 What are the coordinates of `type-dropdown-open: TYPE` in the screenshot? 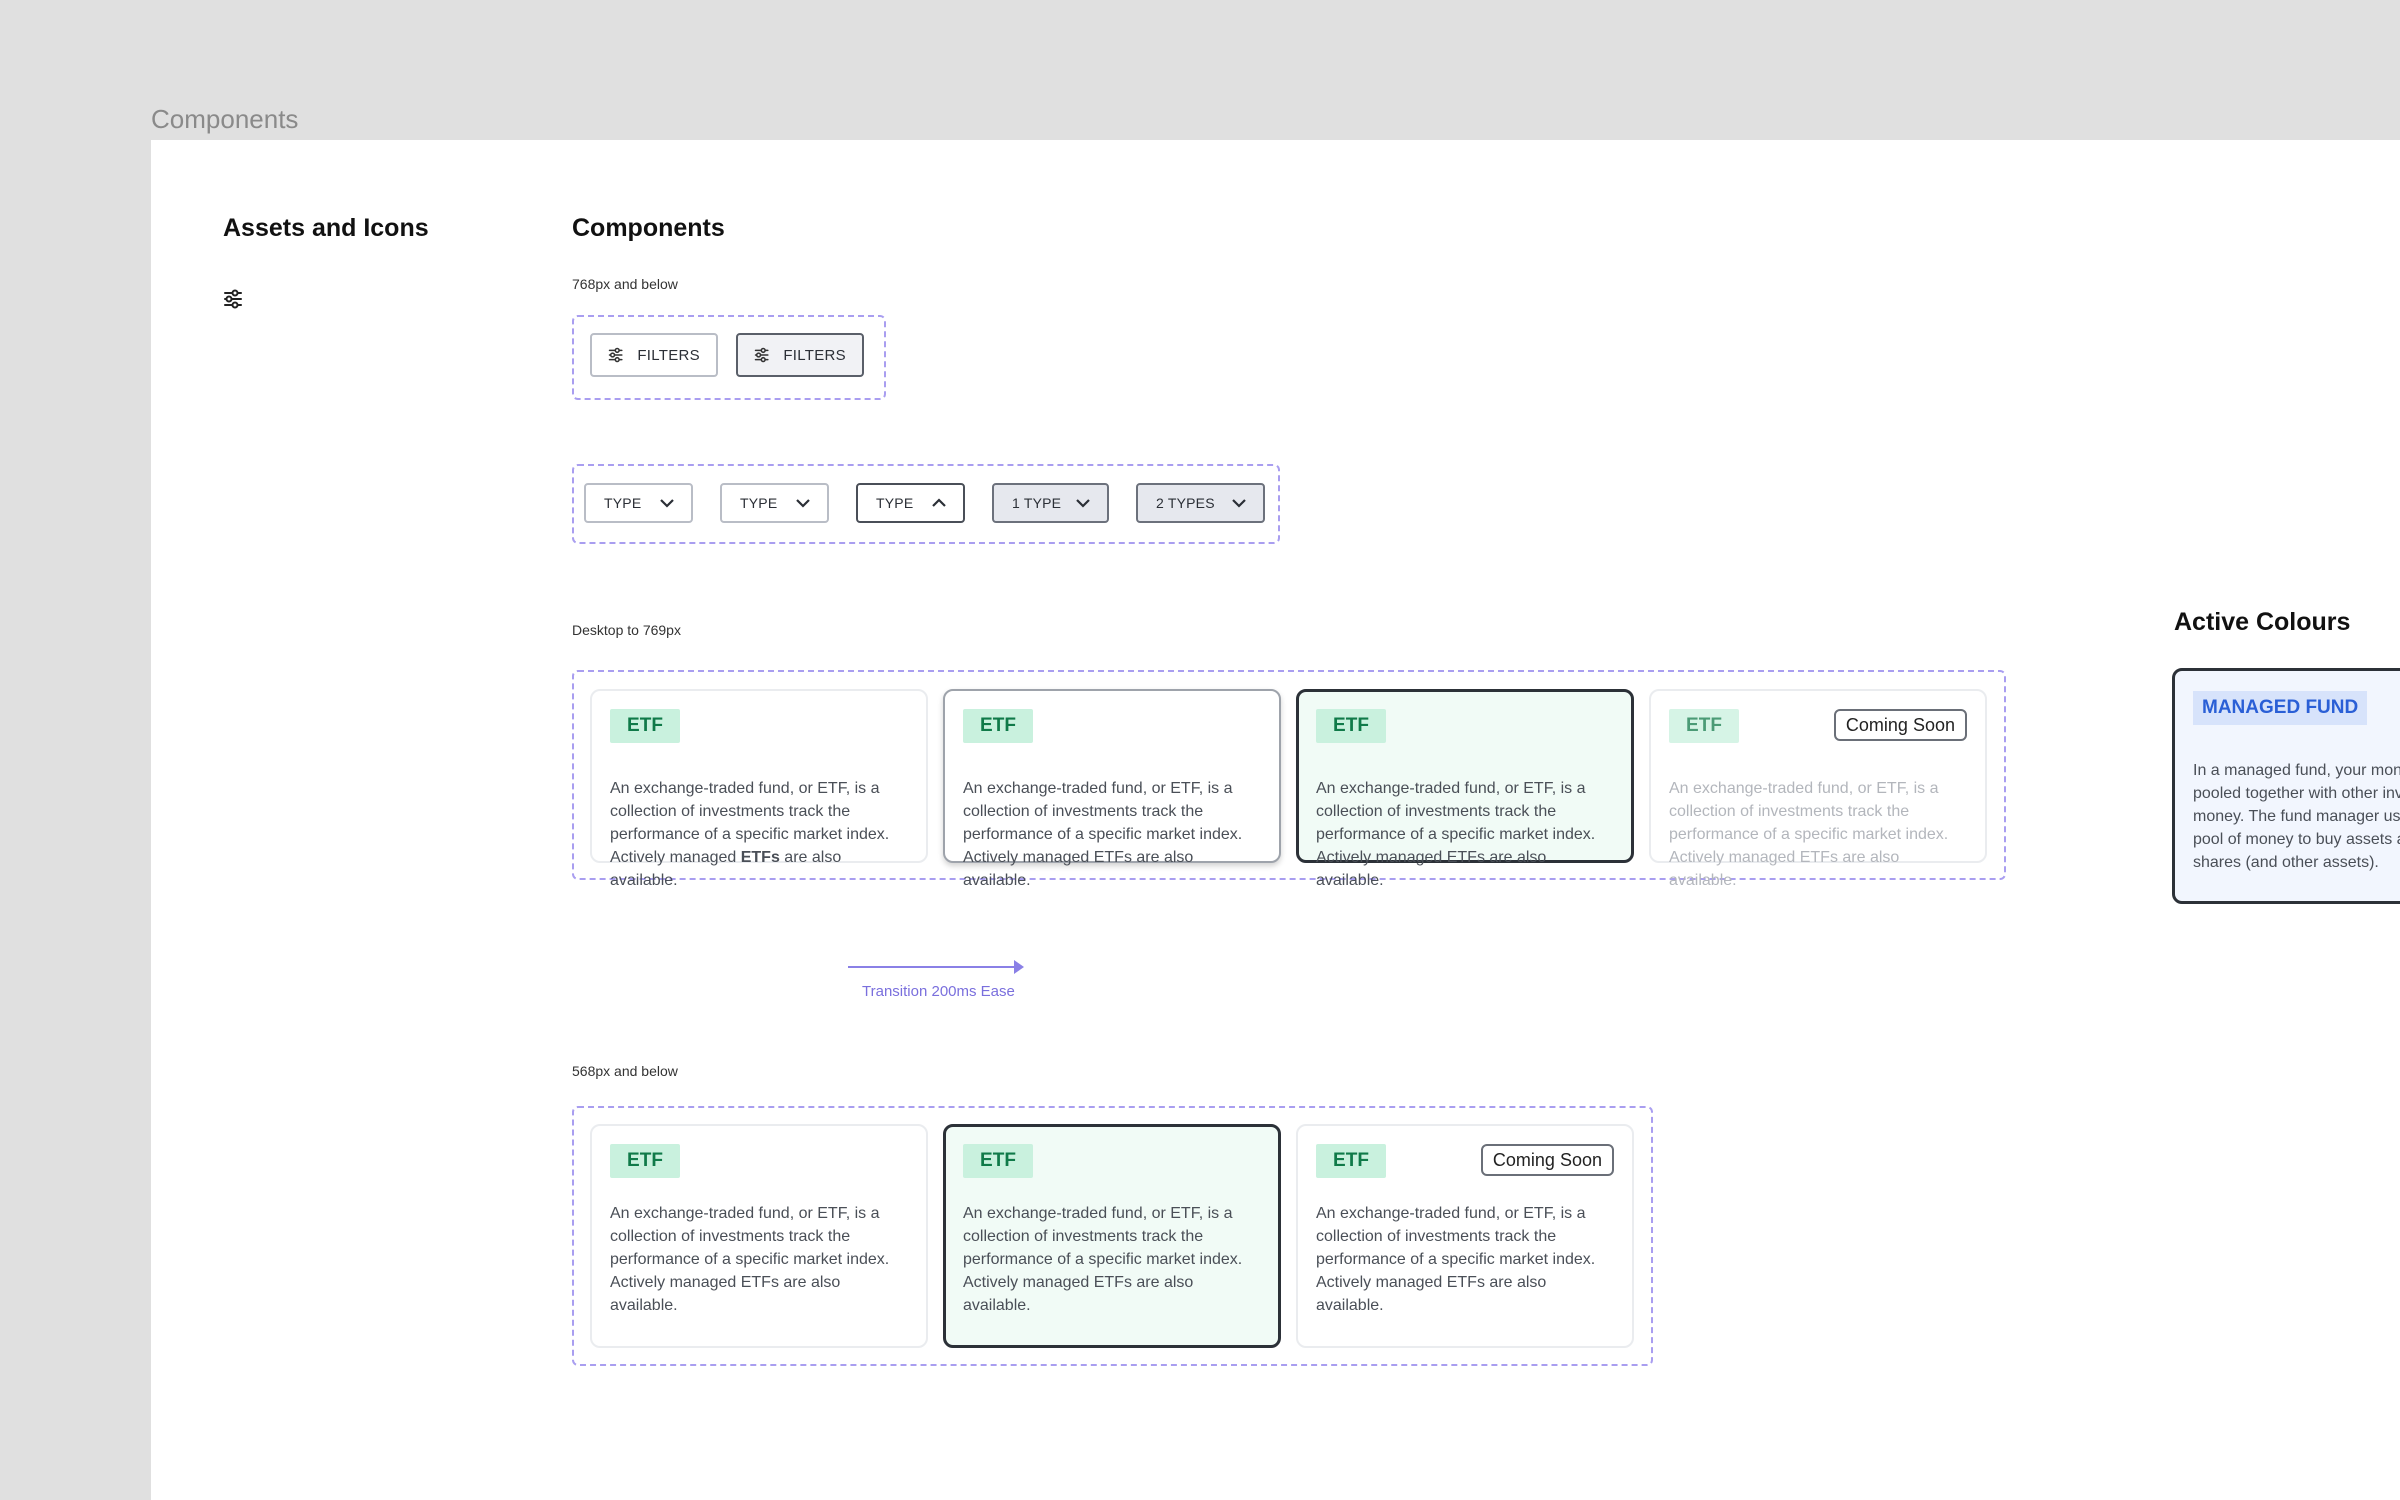 It's located at (910, 503).